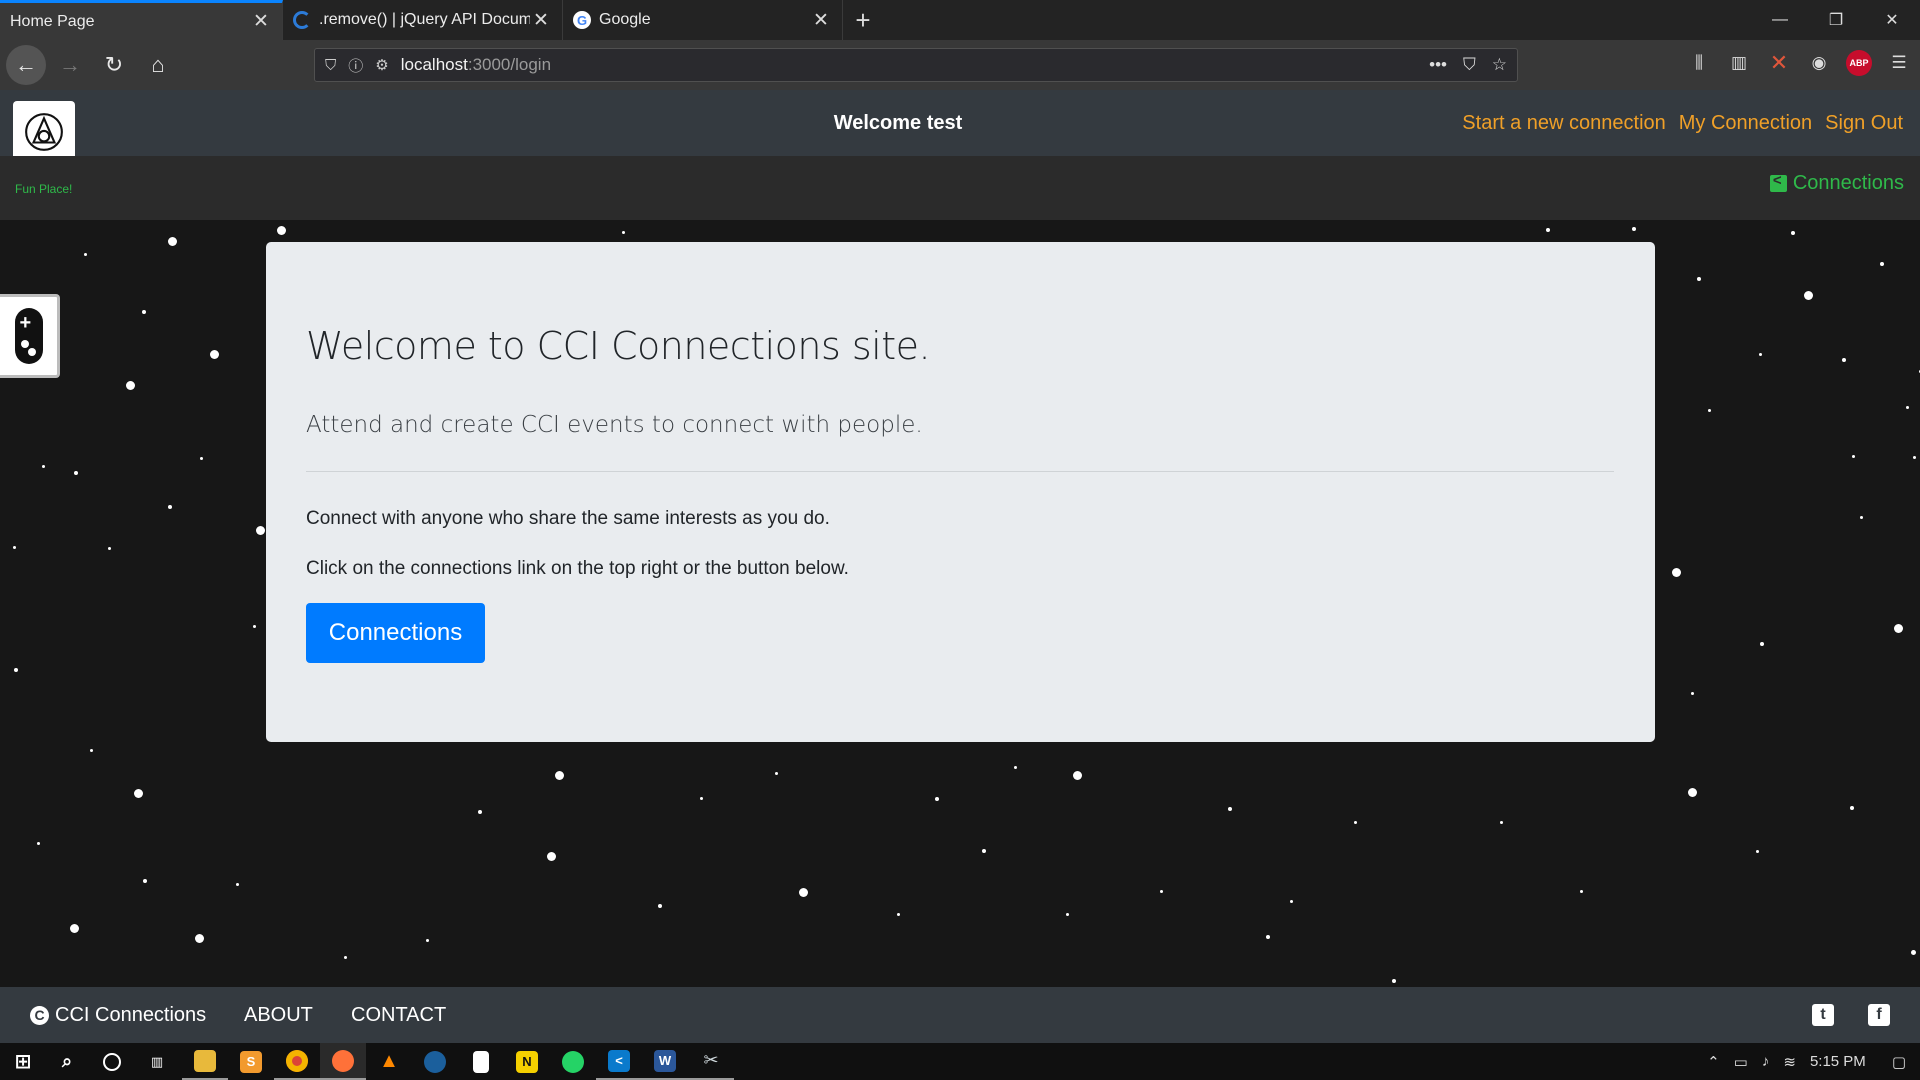 This screenshot has width=1920, height=1080. Describe the element at coordinates (1469, 65) in the screenshot. I see `pocket-icon: ⛉` at that location.